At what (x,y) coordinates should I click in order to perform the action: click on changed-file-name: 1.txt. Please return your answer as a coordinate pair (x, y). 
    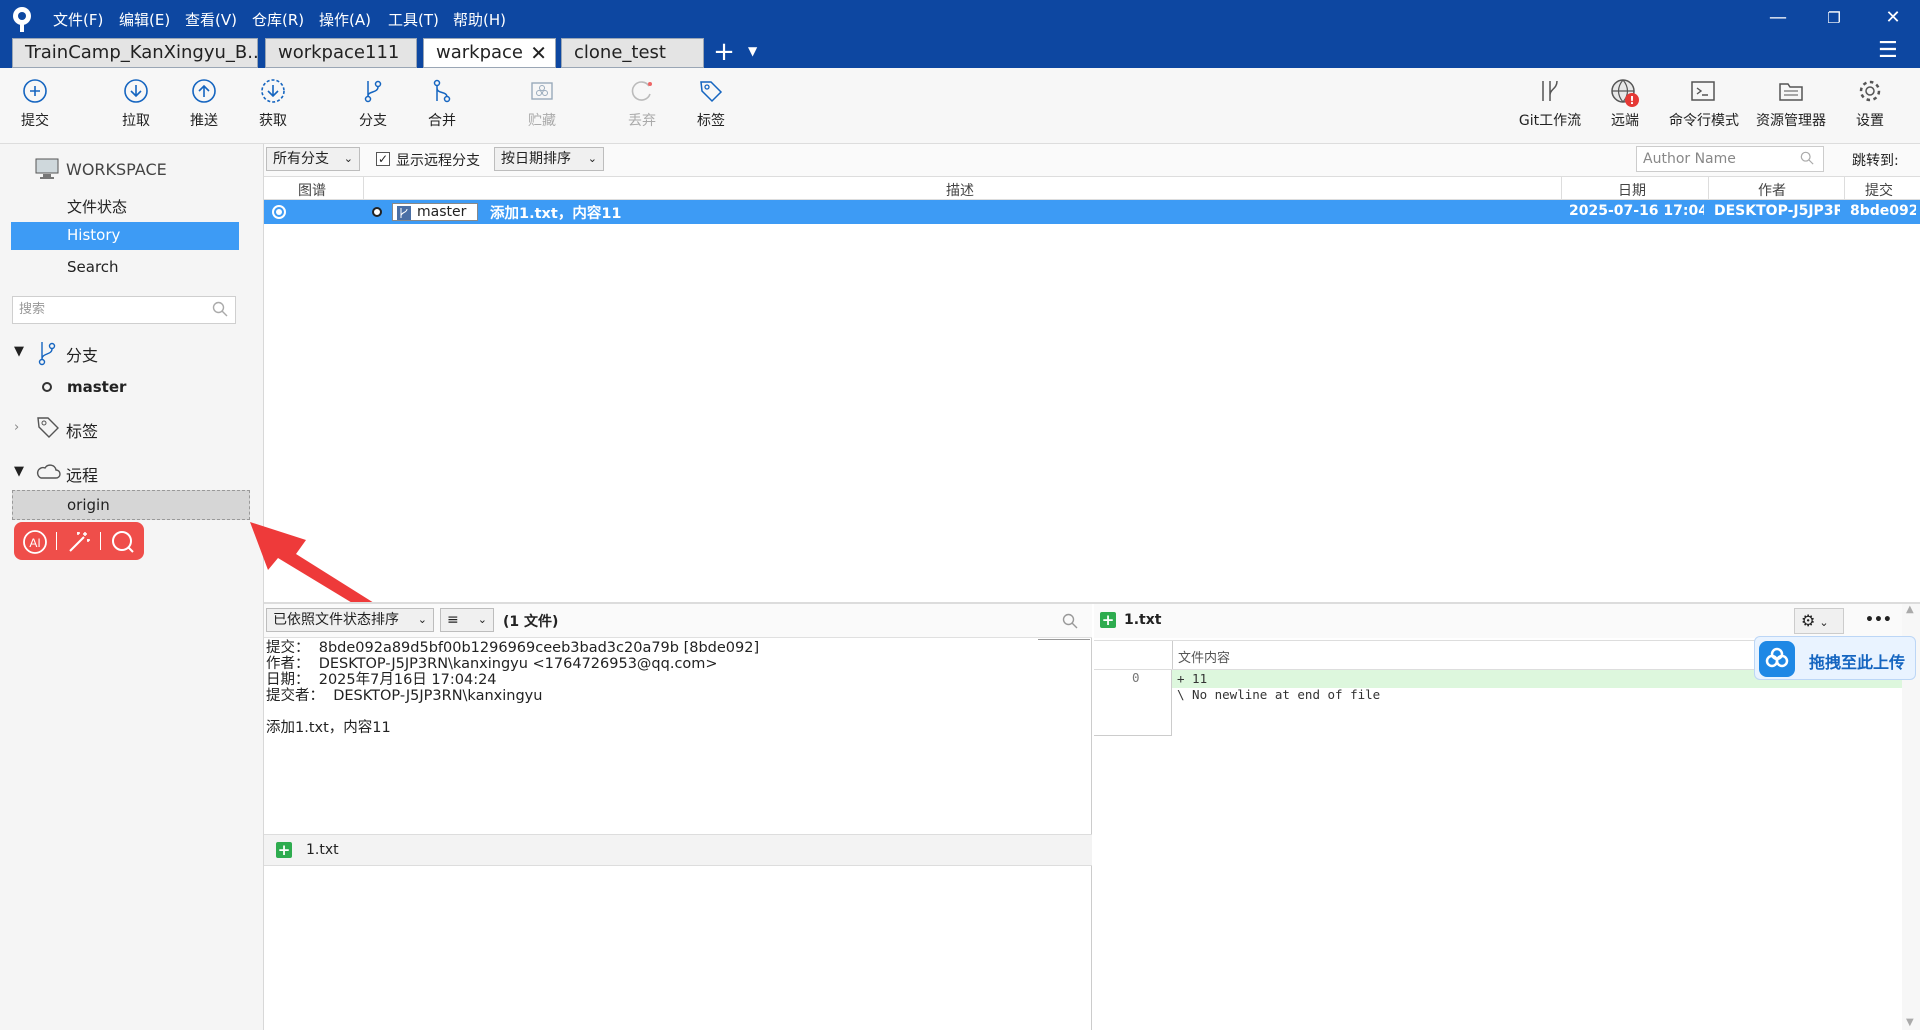
    Looking at the image, I should click on (322, 850).